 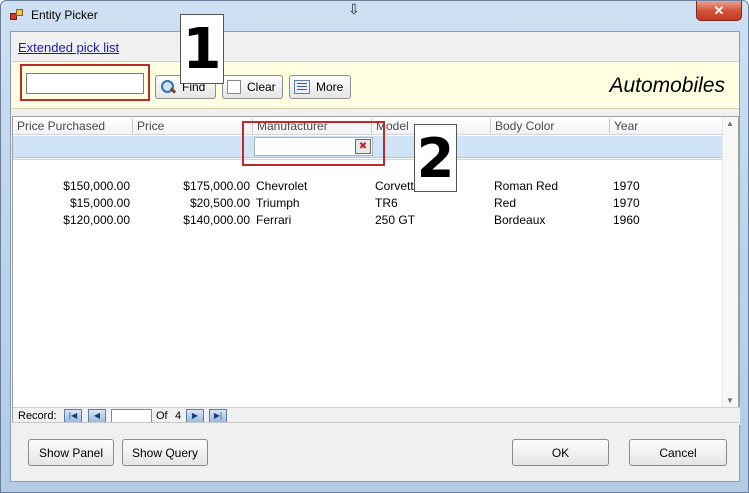 What do you see at coordinates (17, 15) in the screenshot?
I see `app-icon` at bounding box center [17, 15].